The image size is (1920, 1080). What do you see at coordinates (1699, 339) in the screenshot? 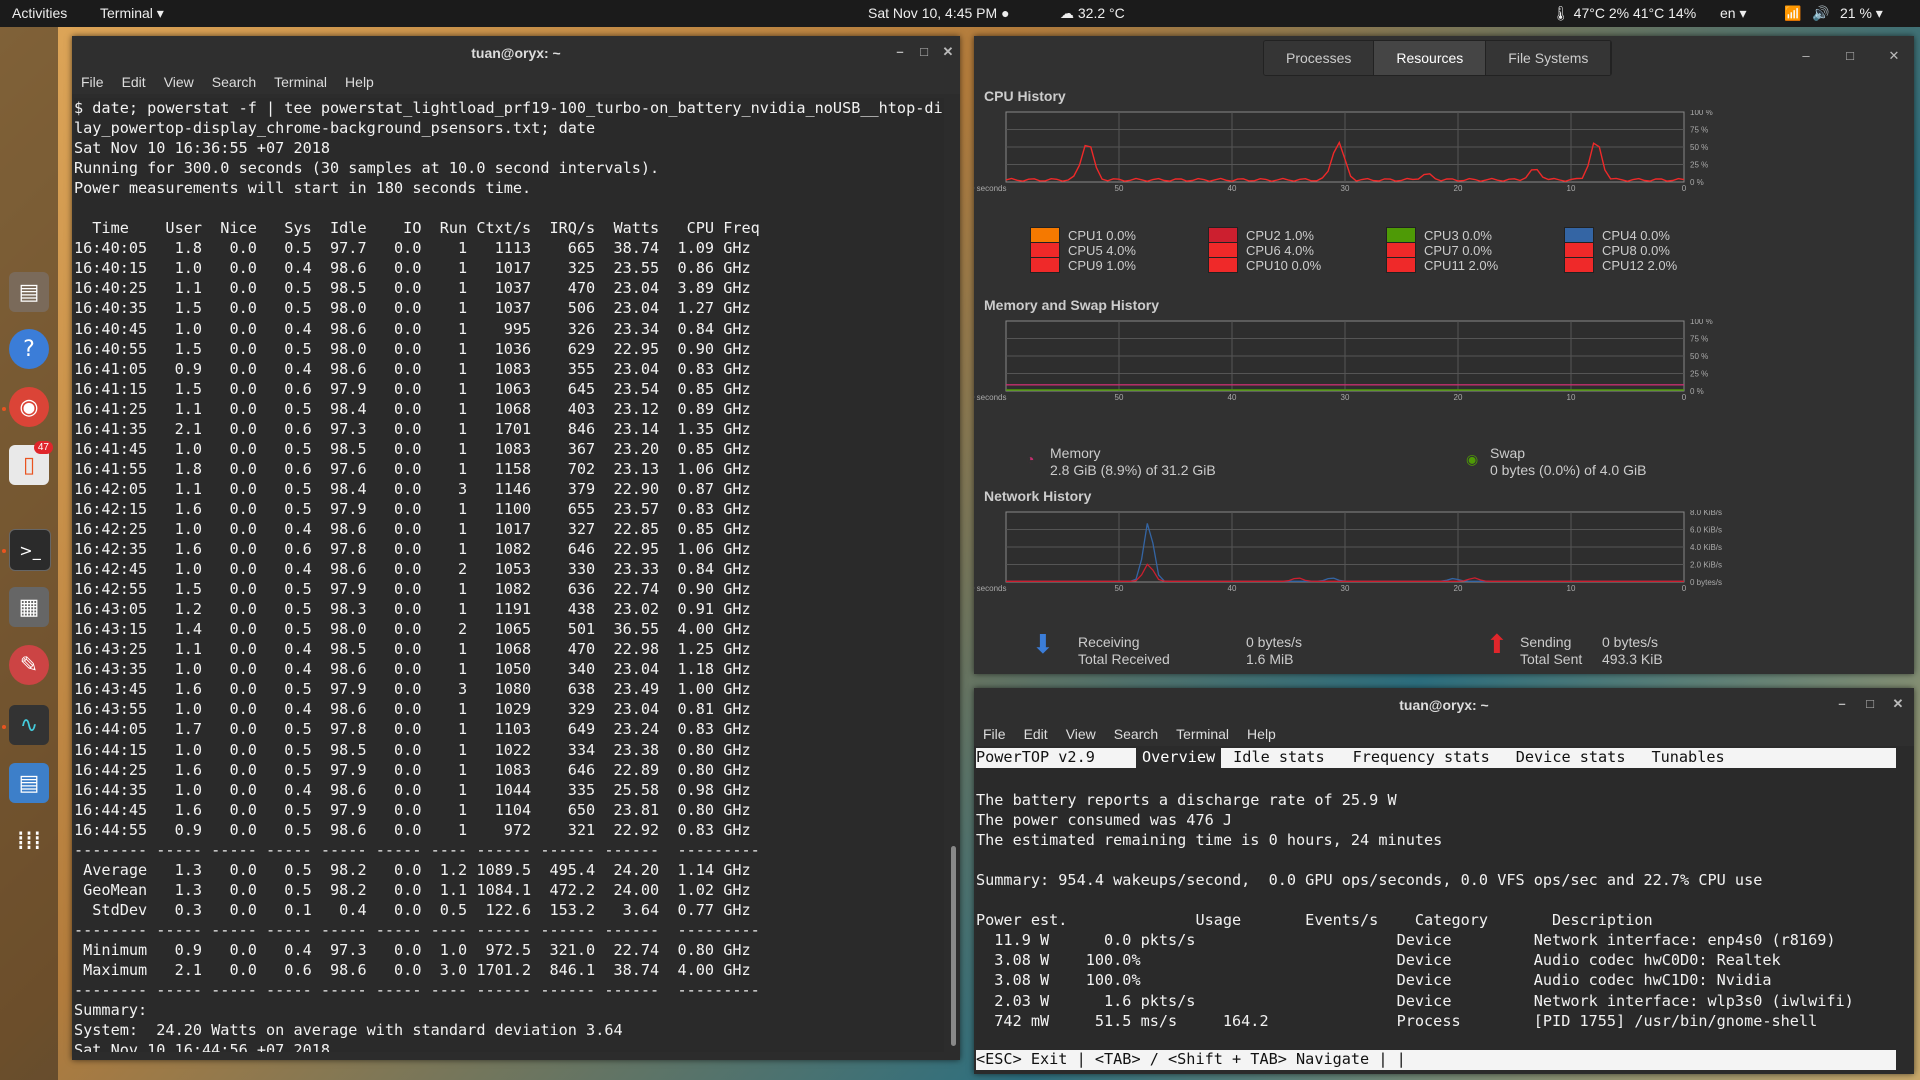
I see `y-tick-label: 75 %` at bounding box center [1699, 339].